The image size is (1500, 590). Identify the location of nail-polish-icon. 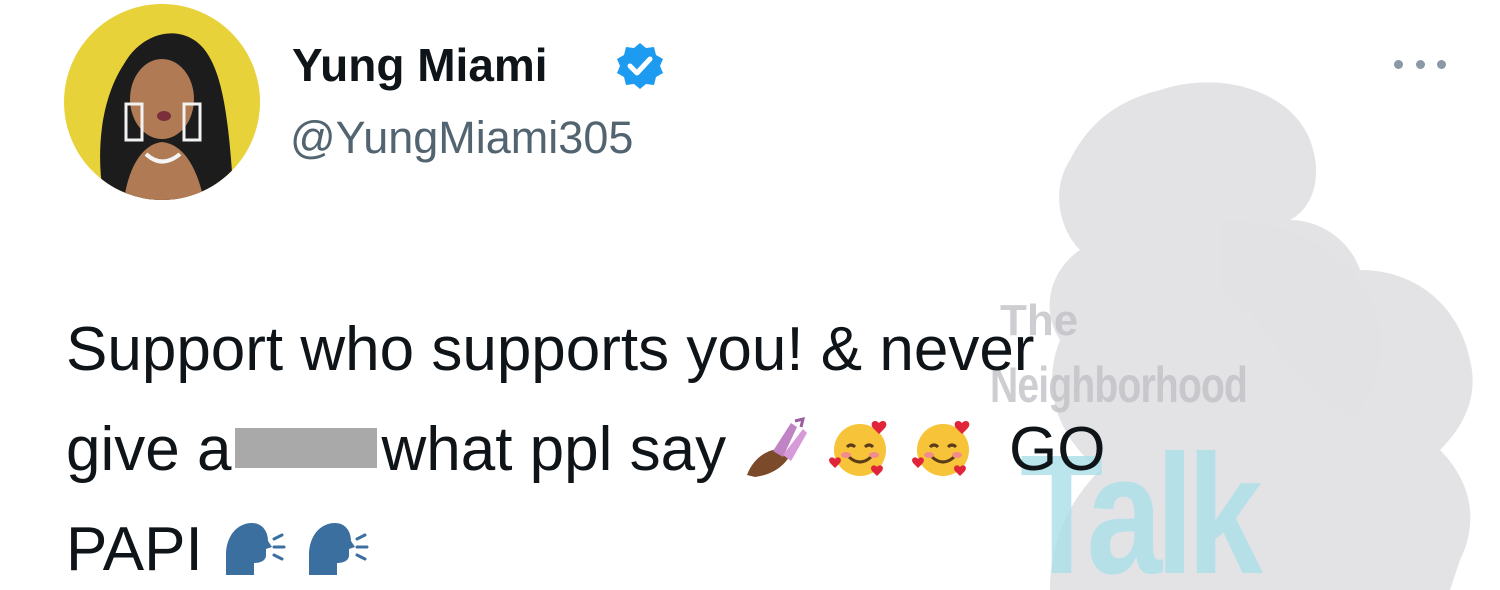
(776, 448).